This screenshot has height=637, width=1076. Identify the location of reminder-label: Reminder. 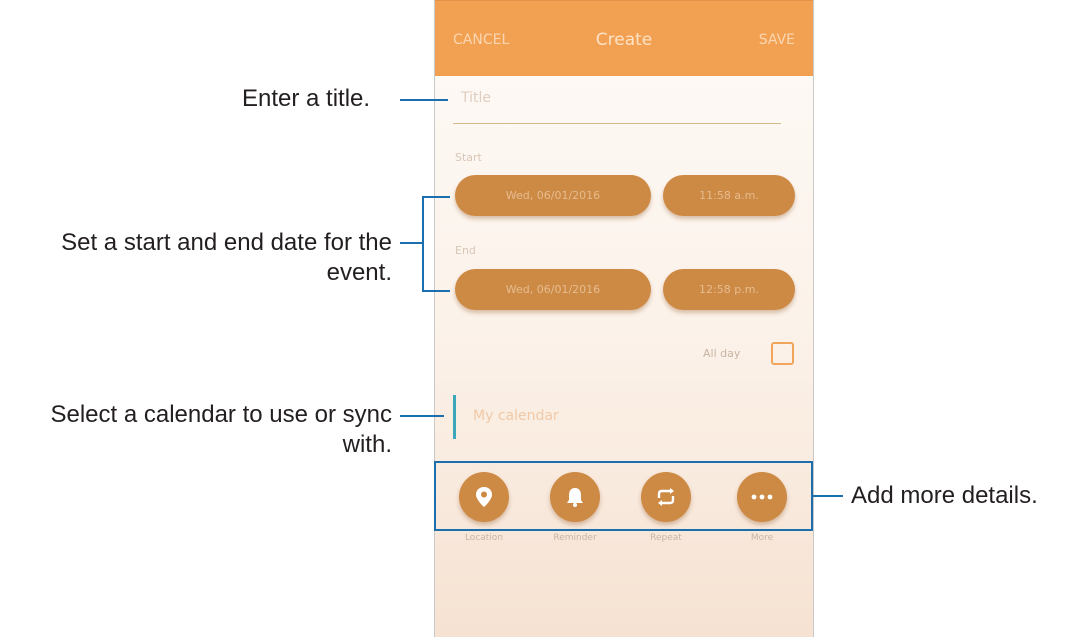
(575, 538).